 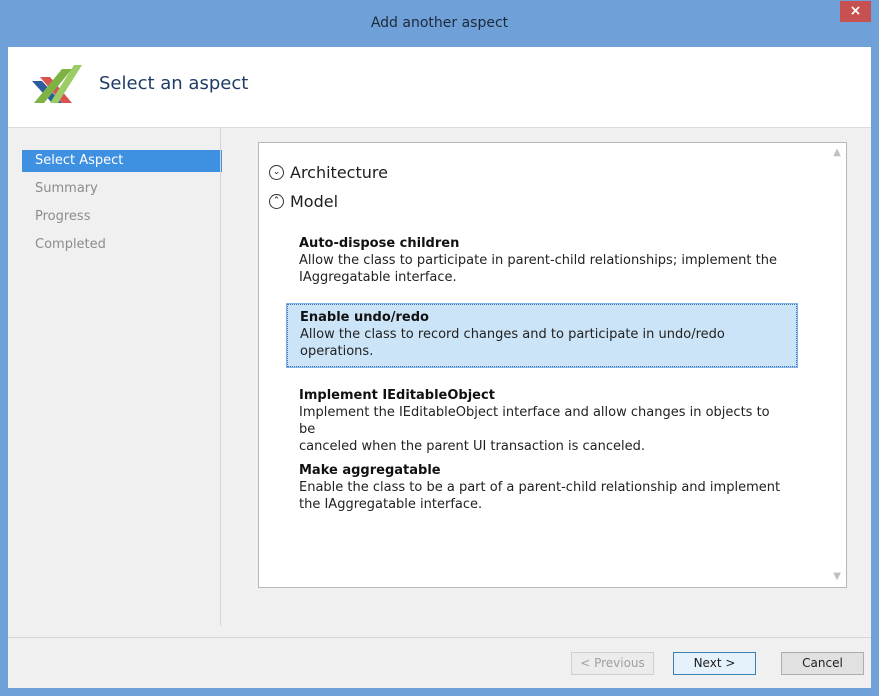 What do you see at coordinates (66, 188) in the screenshot?
I see `sidebar-item-summary: Summary` at bounding box center [66, 188].